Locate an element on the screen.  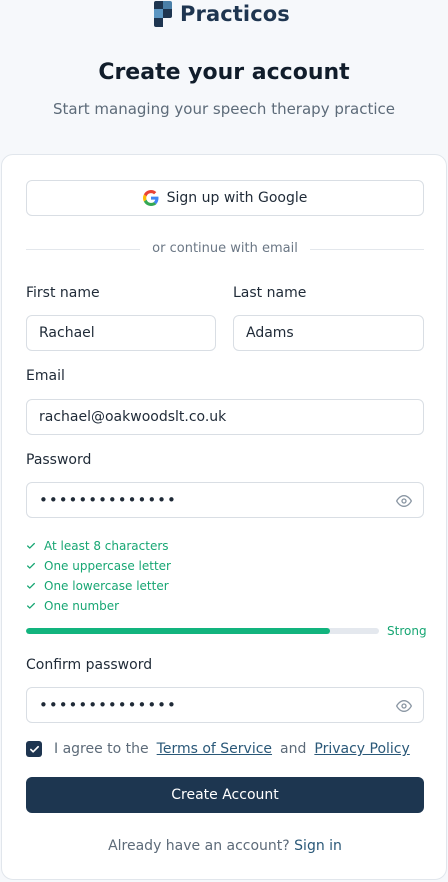
requirement-item: One lowercase letter is located at coordinates (98, 586).